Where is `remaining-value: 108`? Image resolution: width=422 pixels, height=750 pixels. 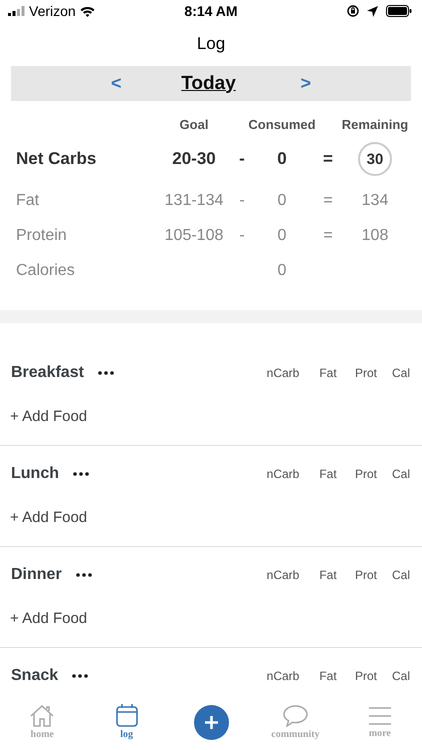 remaining-value: 108 is located at coordinates (375, 235).